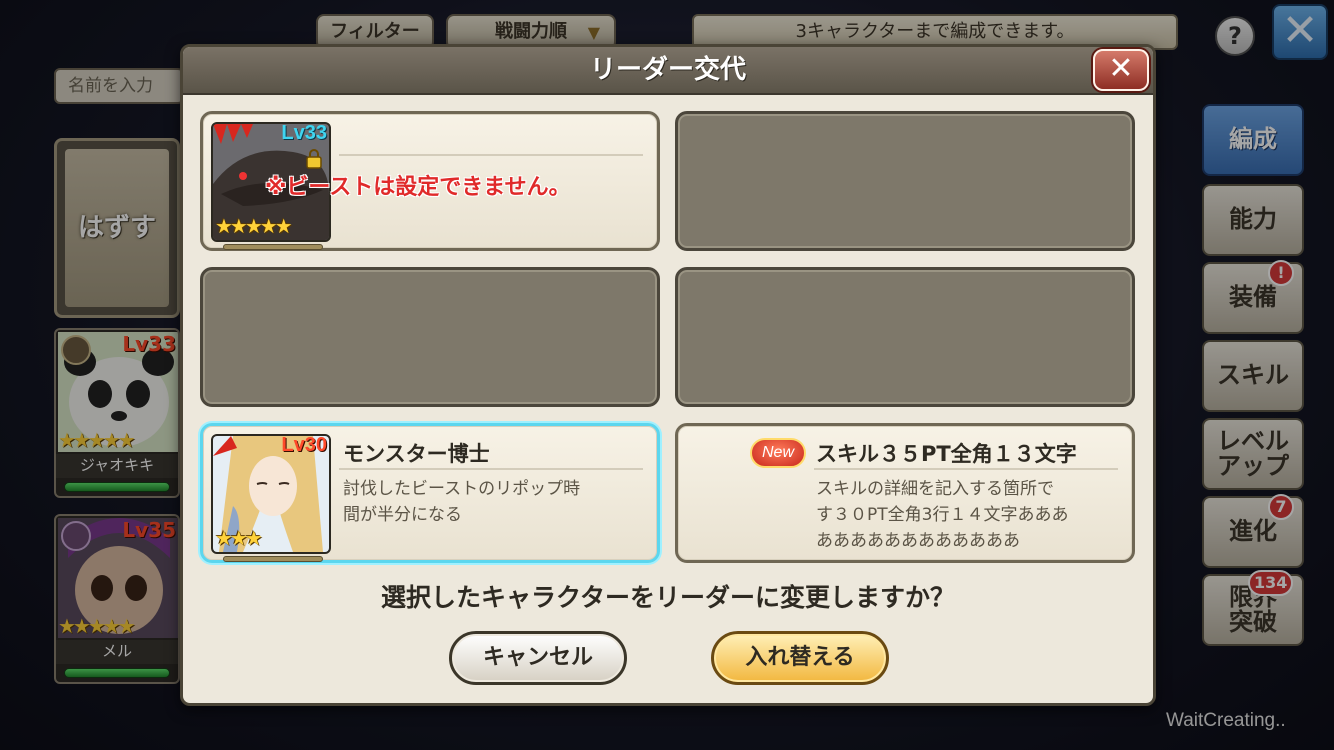  What do you see at coordinates (1121, 70) in the screenshot?
I see `dialog-close-button: ✕` at bounding box center [1121, 70].